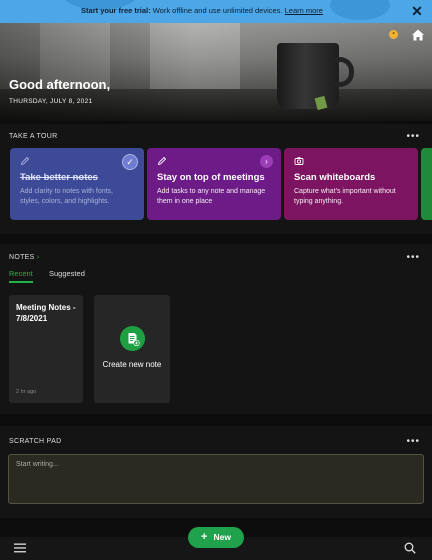  Describe the element at coordinates (410, 548) in the screenshot. I see `search-icon` at that location.